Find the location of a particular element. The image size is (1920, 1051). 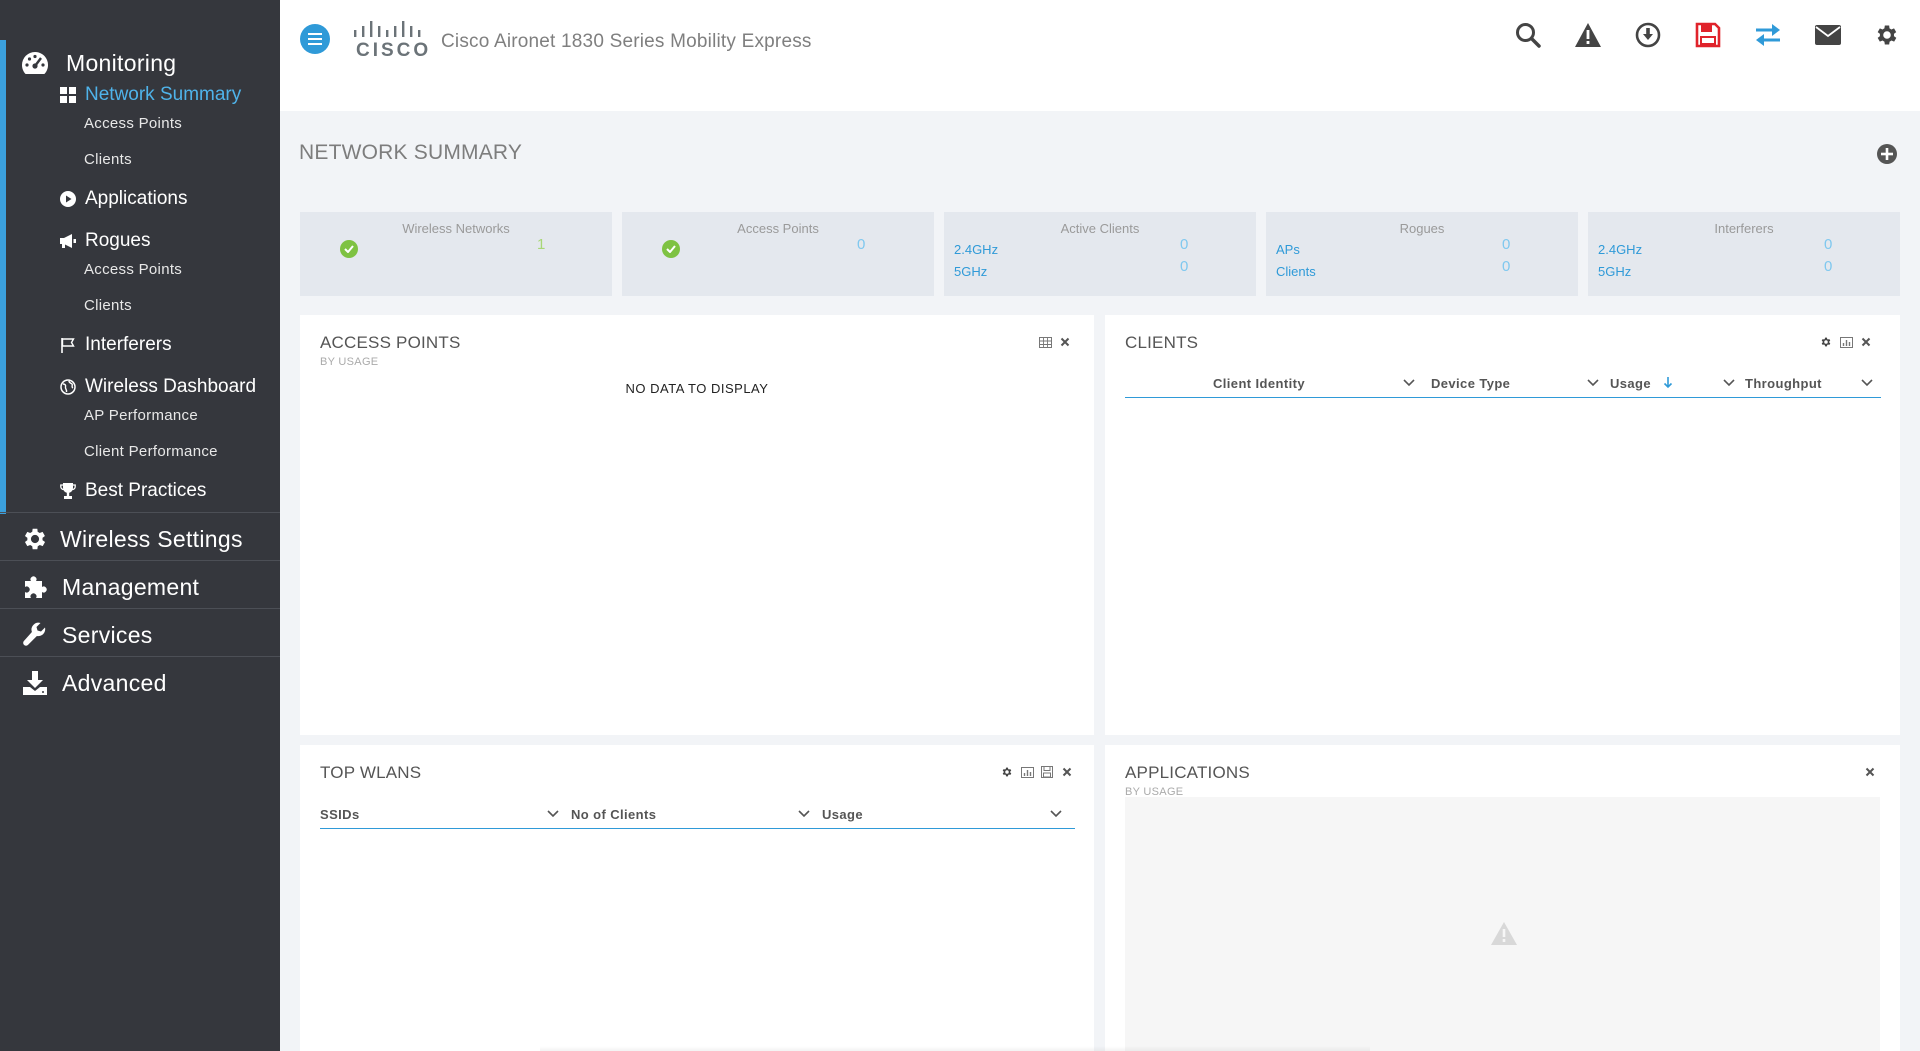

table-view-icon is located at coordinates (1045, 342).